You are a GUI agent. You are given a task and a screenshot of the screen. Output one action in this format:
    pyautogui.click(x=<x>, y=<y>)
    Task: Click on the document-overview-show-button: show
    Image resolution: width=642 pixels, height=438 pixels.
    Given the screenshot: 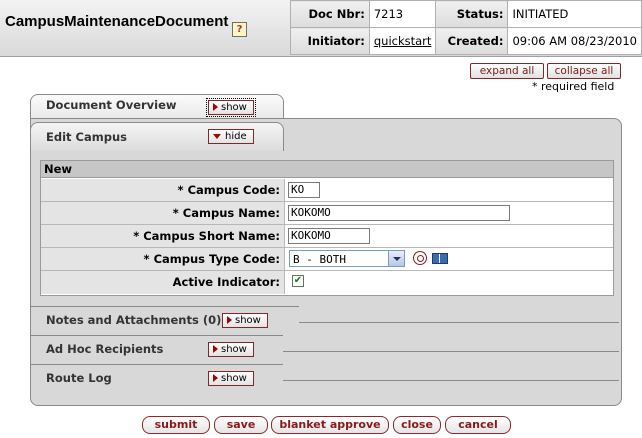 What is the action you would take?
    pyautogui.click(x=231, y=107)
    